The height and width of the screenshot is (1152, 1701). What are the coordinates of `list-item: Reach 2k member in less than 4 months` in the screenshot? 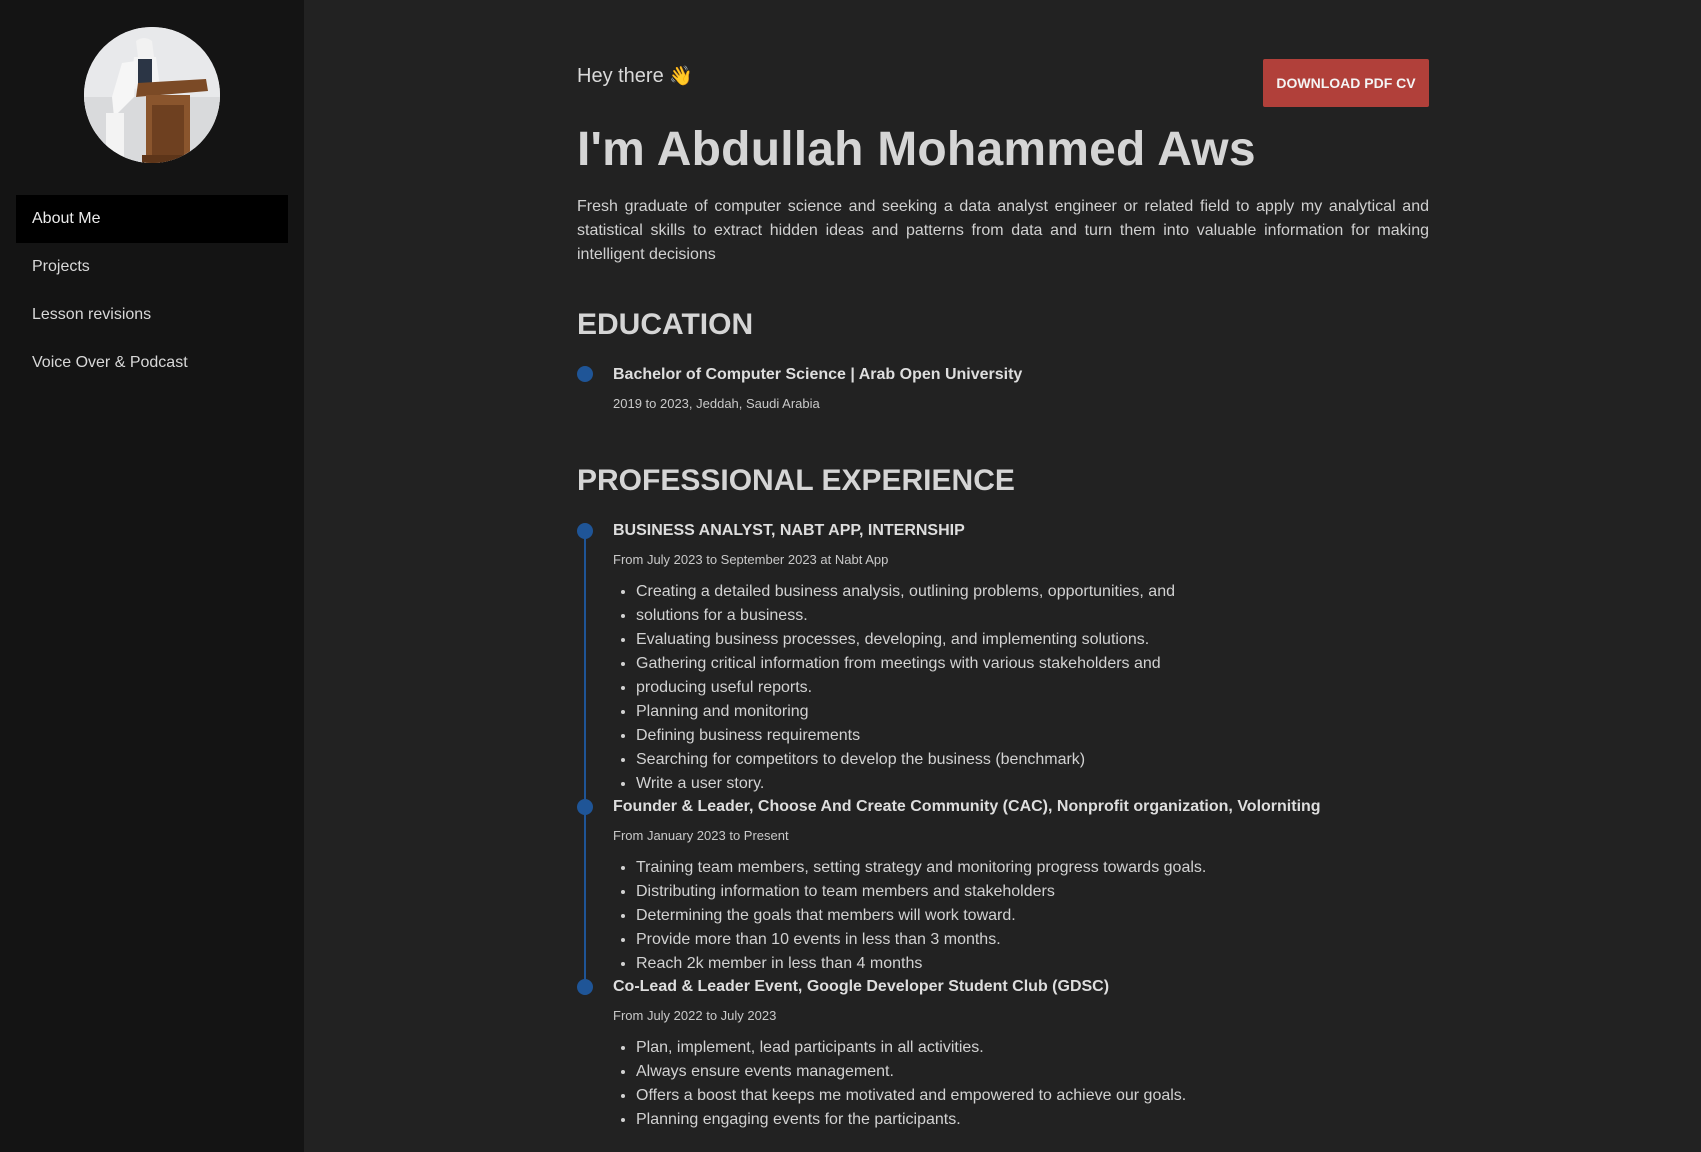 It's located at (921, 964).